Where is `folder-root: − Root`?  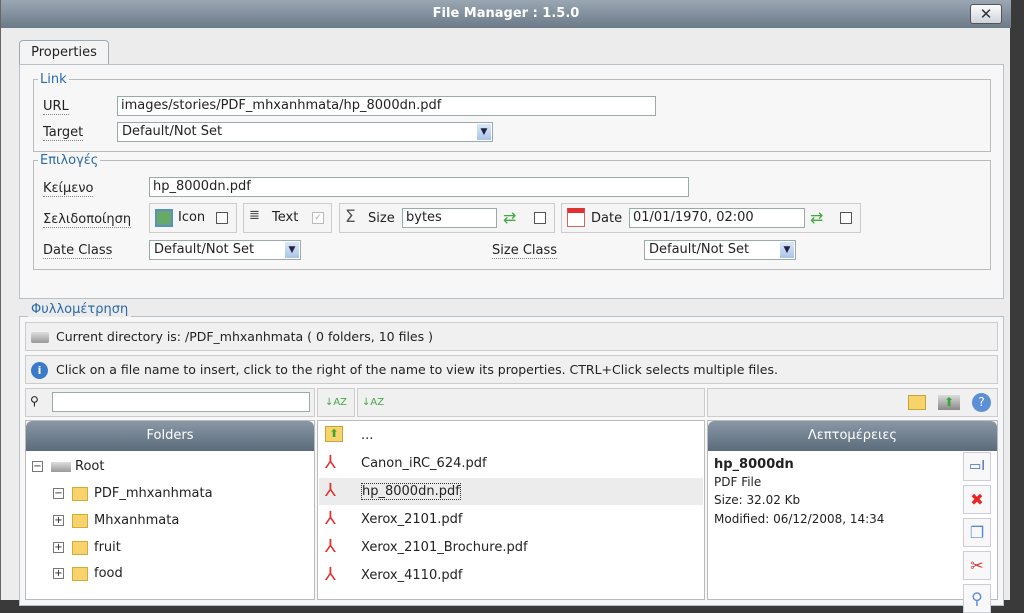 folder-root: − Root is located at coordinates (68, 467).